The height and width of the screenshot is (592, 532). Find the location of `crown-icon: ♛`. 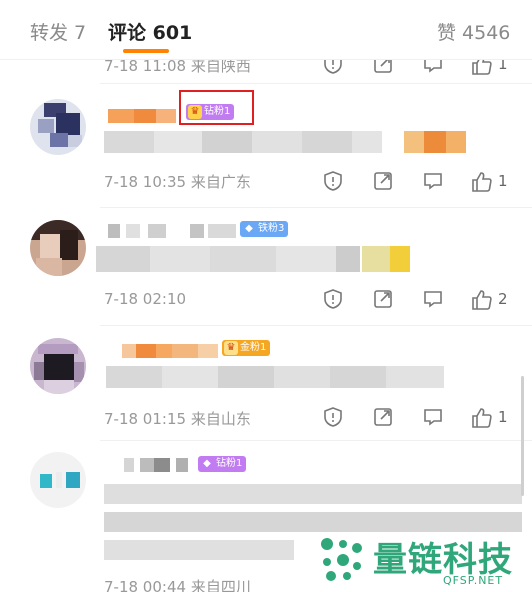

crown-icon: ♛ is located at coordinates (231, 348).